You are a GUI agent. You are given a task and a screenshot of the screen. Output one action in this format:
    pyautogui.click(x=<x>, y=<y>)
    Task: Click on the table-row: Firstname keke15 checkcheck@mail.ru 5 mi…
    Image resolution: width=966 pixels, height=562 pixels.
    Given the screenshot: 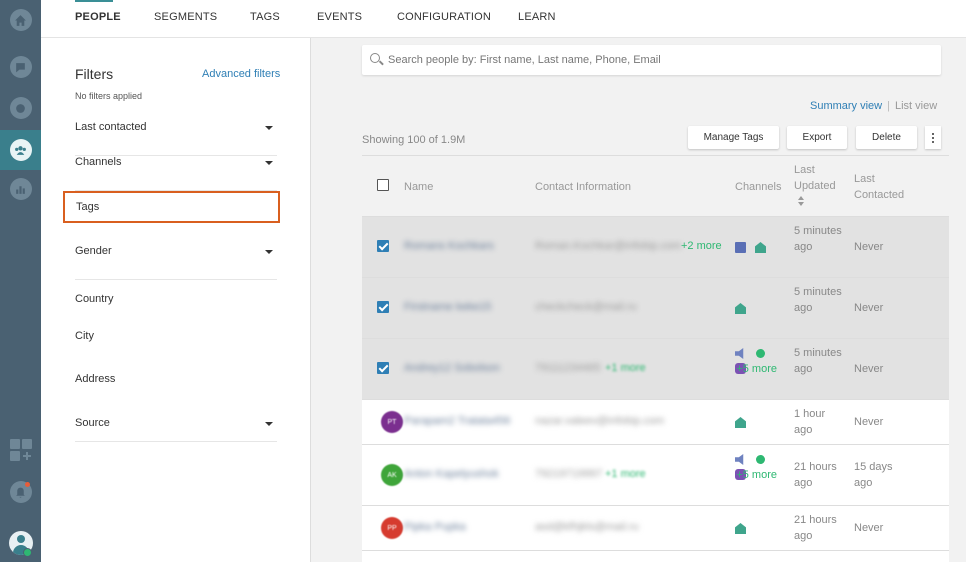 What is the action you would take?
    pyautogui.click(x=655, y=308)
    